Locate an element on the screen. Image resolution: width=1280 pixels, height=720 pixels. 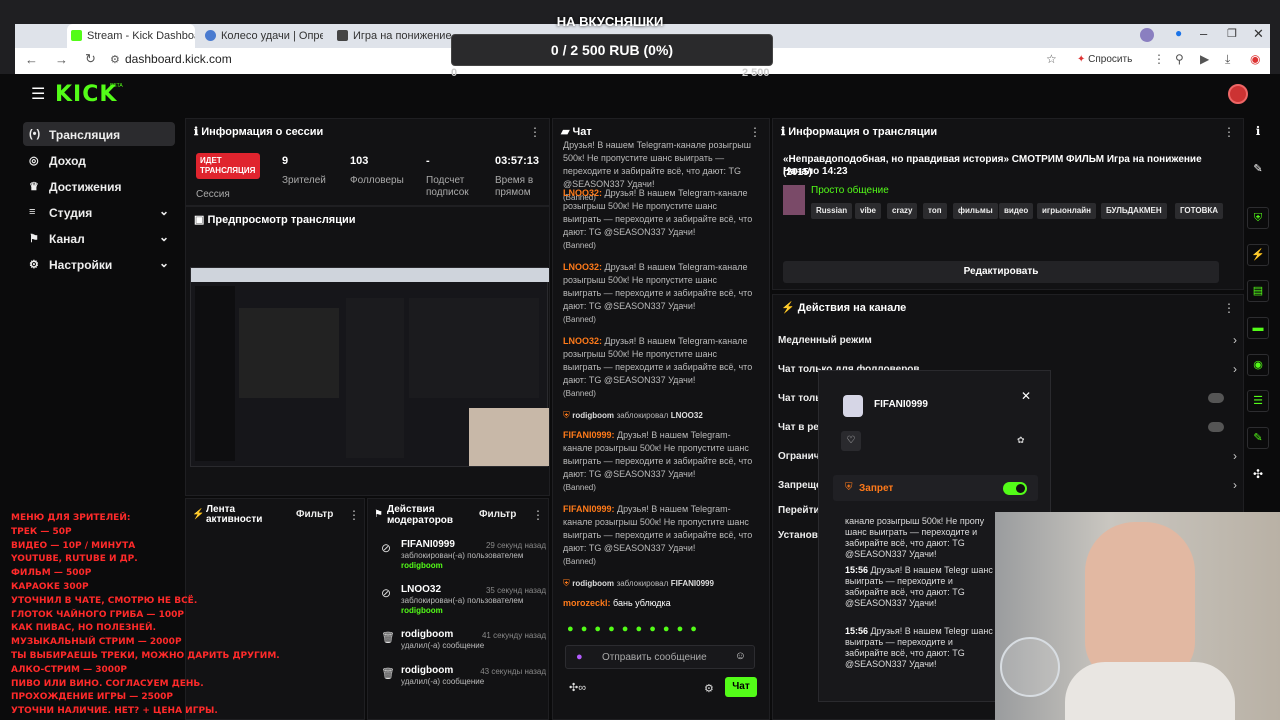
bookmark-icon: ☆ is located at coordinates (1051, 59).